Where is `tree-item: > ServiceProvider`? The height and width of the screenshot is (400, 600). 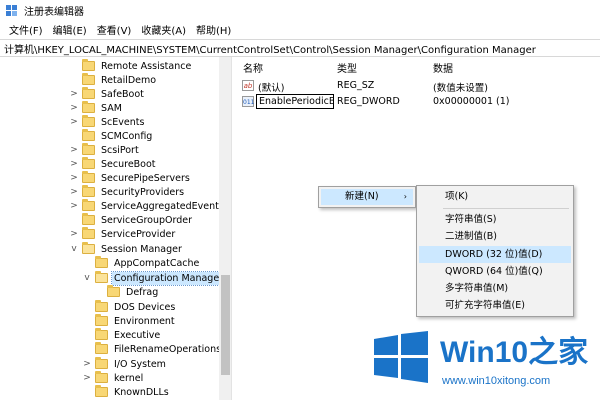
tree-item: > ServiceProvider is located at coordinates (123, 234).